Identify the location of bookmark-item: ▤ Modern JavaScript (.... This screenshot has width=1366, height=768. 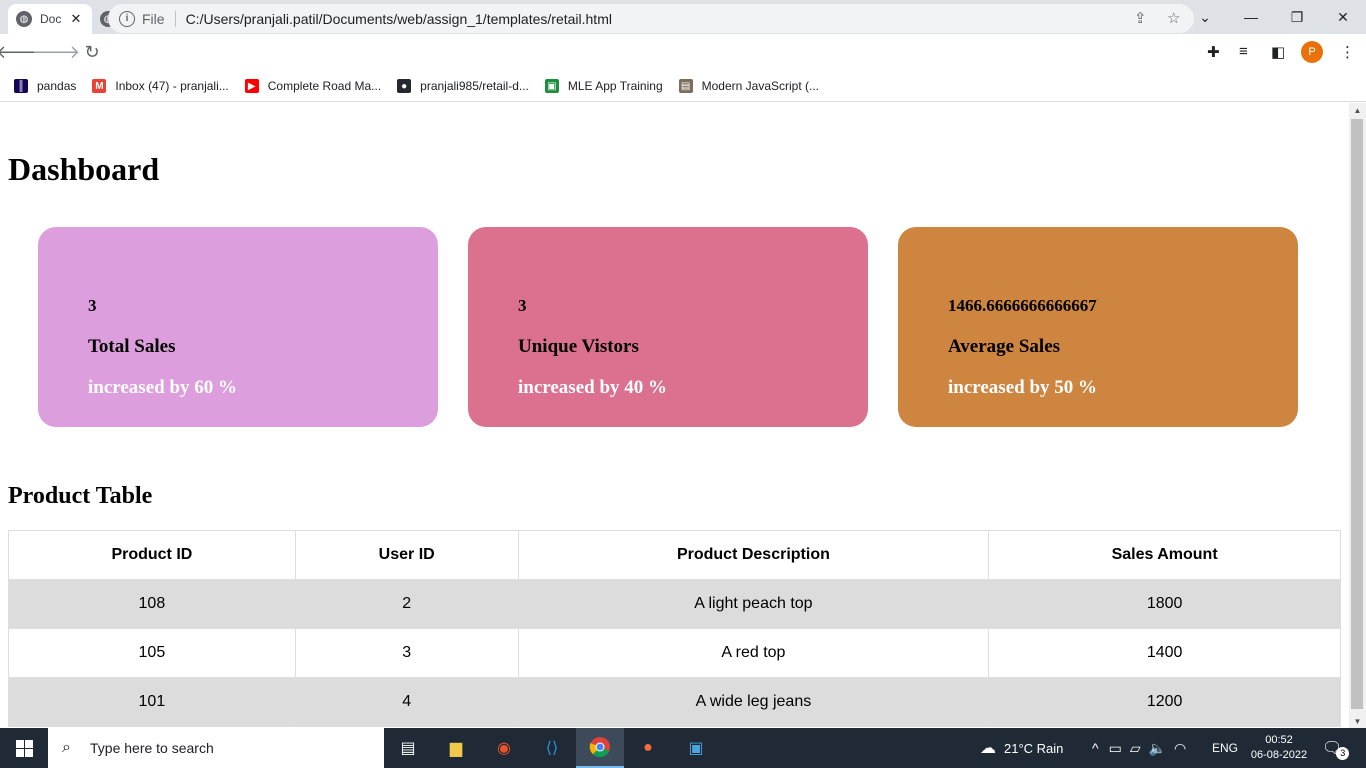
(748, 86).